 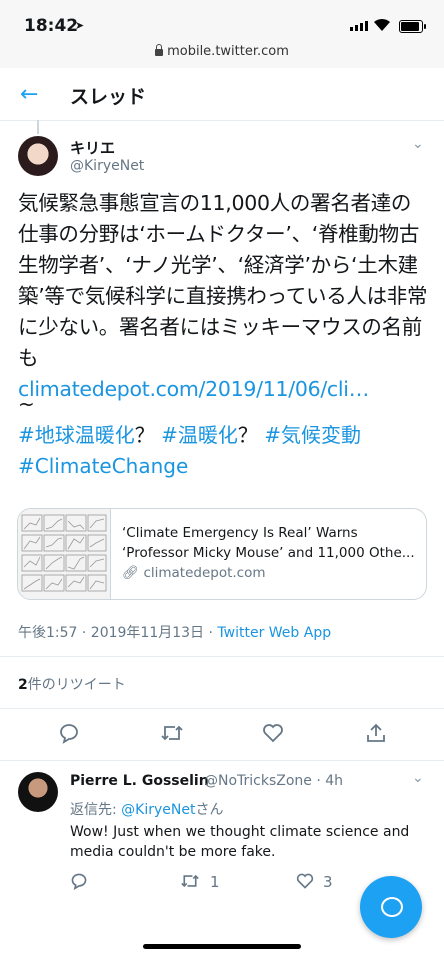 I want to click on reply-to-link: @KiryeNet, so click(x=158, y=810).